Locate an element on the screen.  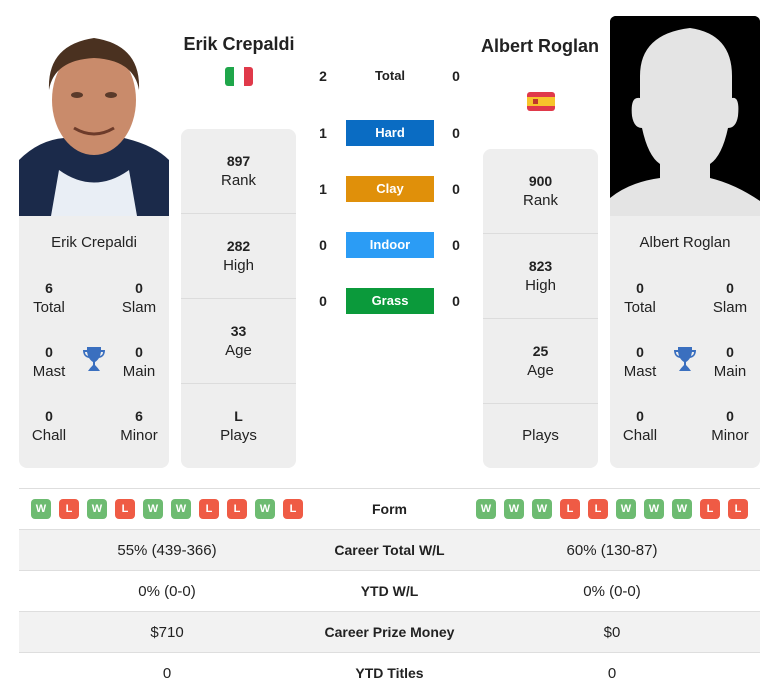
h2h-indoor-p2: 0 is located at coordinates (456, 245).